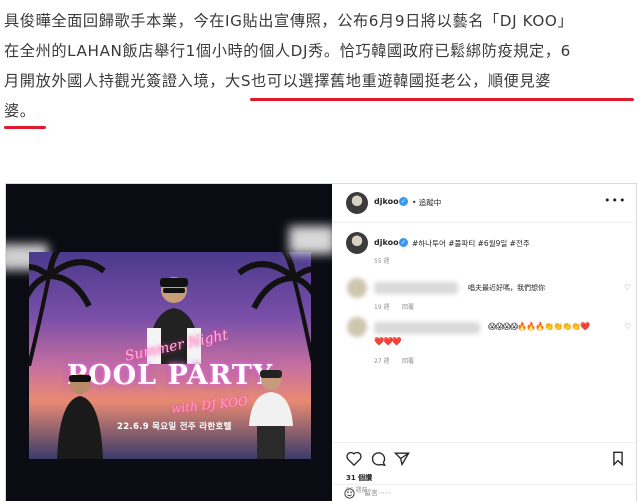 Image resolution: width=641 pixels, height=501 pixels. I want to click on save-icon, so click(618, 458).